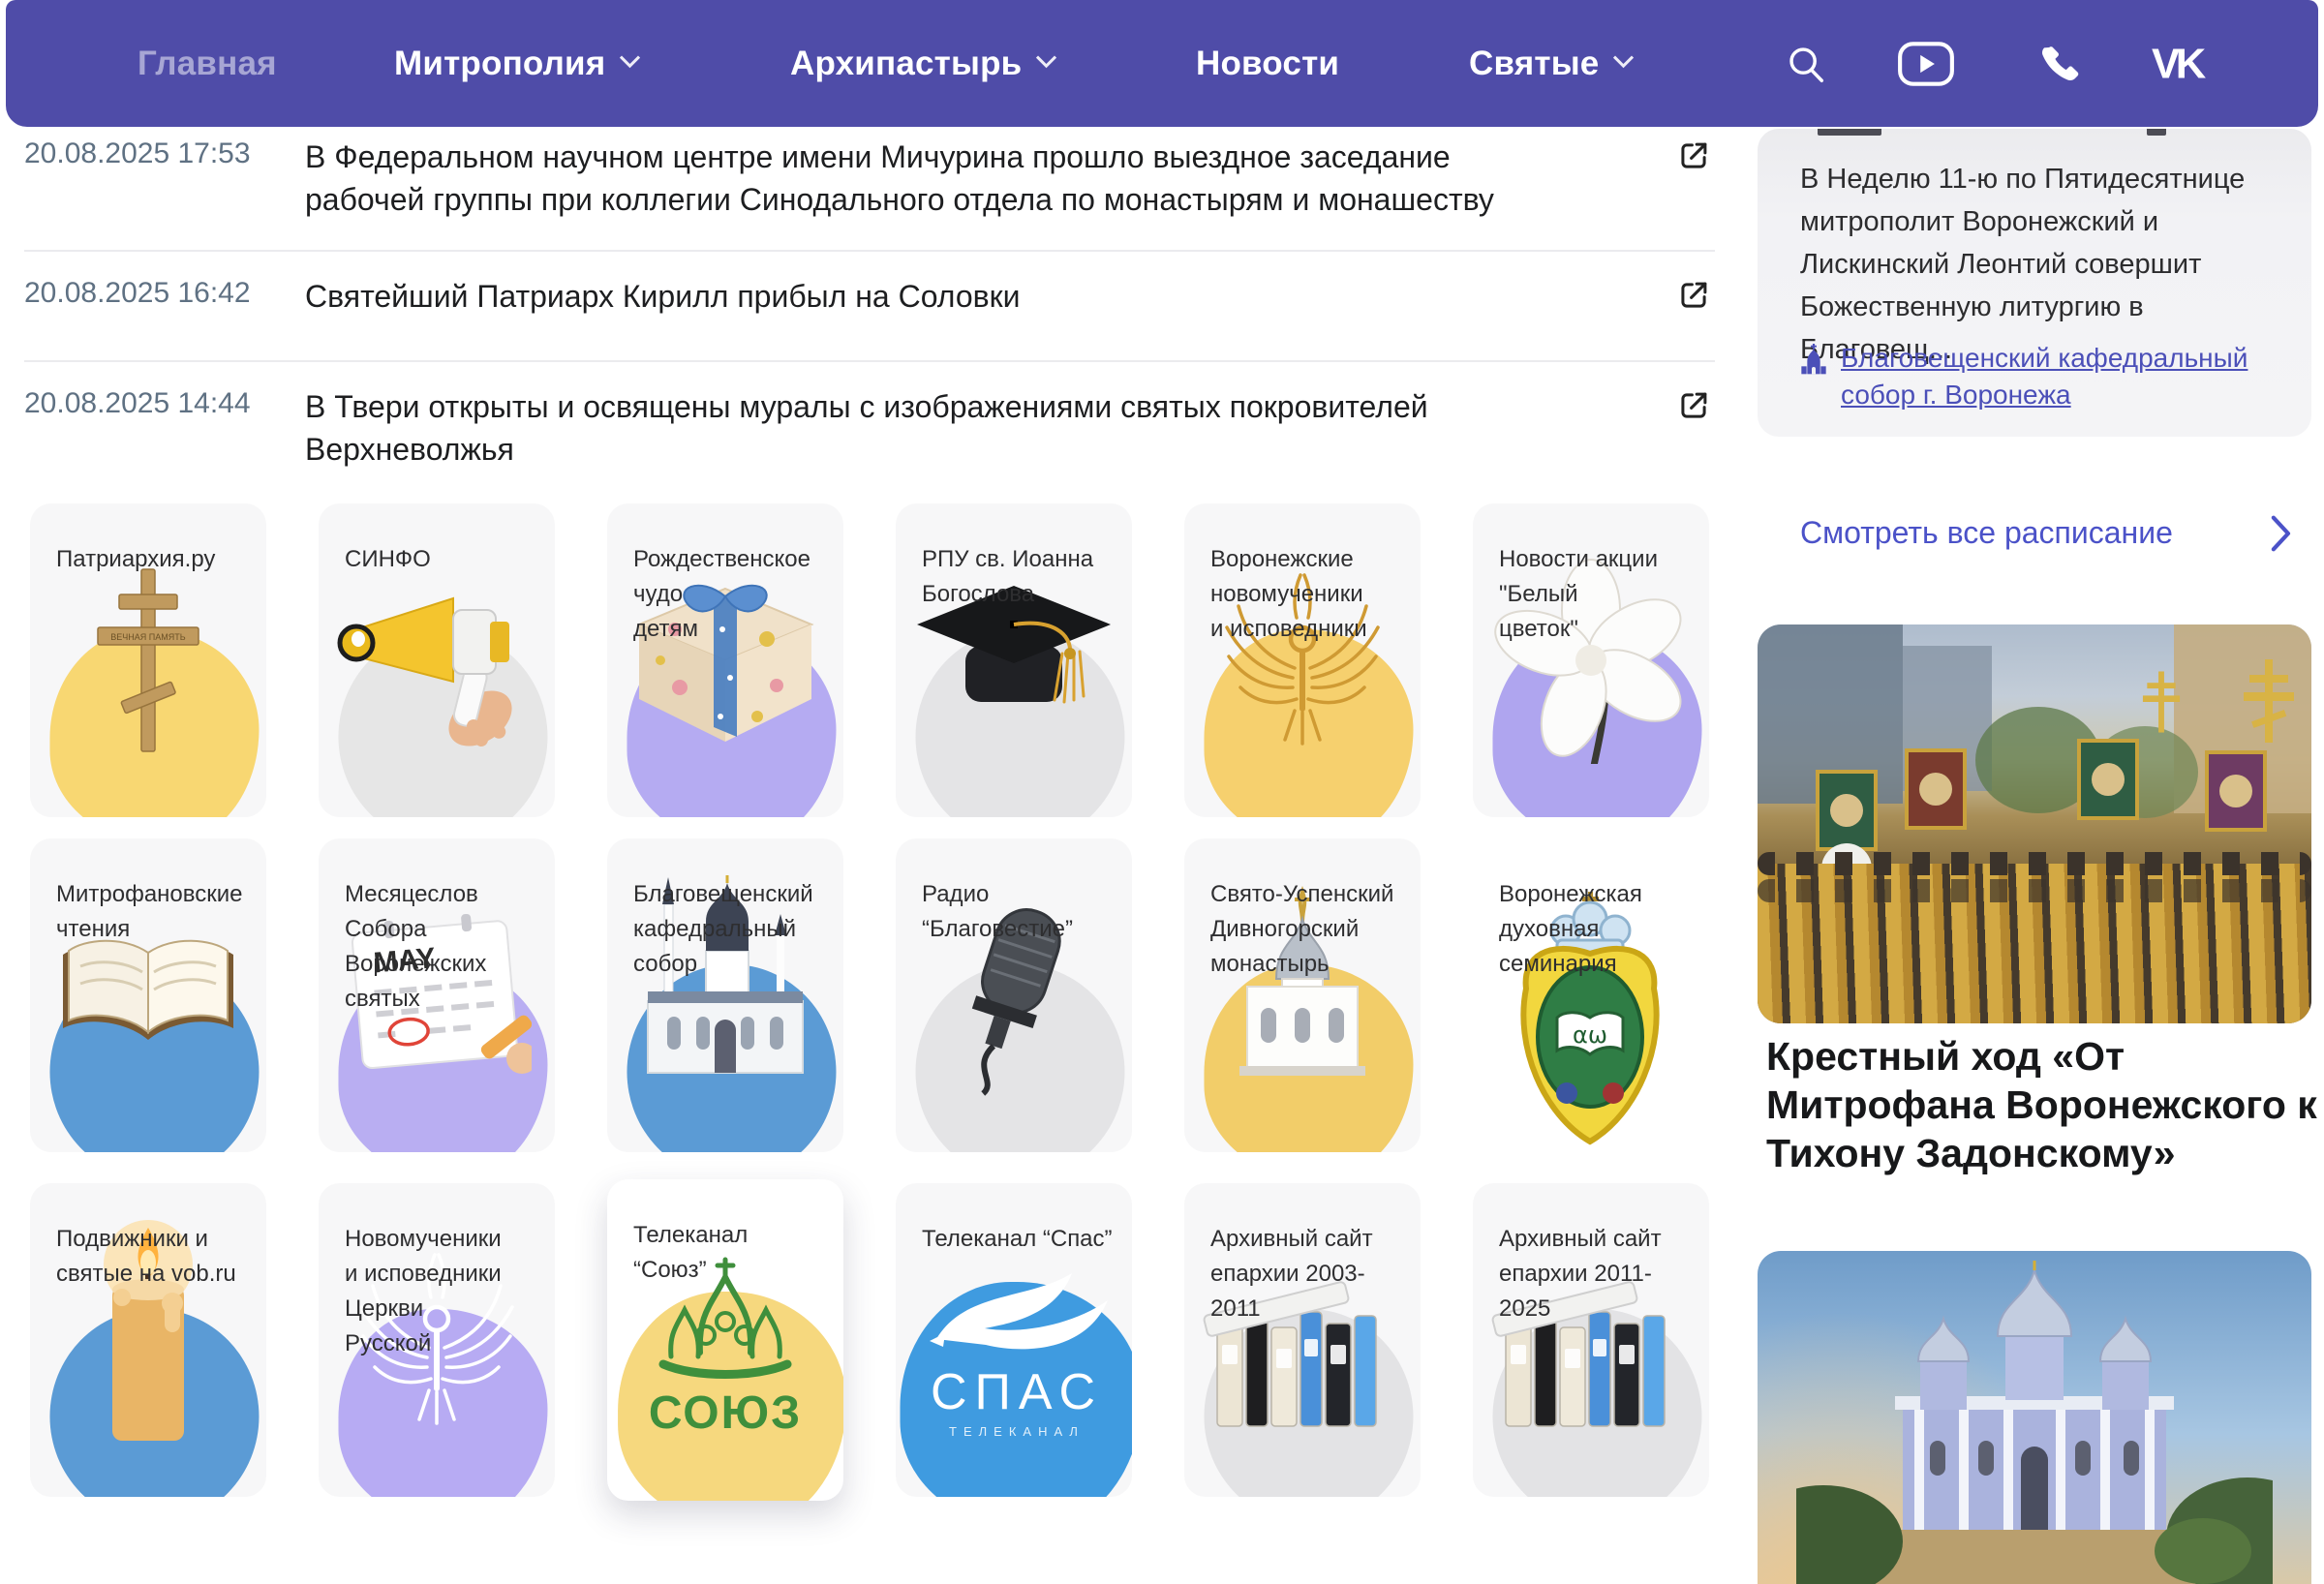 The width and height of the screenshot is (2324, 1584). What do you see at coordinates (137, 293) in the screenshot?
I see `news-datetime: 20.08.2025 16:42` at bounding box center [137, 293].